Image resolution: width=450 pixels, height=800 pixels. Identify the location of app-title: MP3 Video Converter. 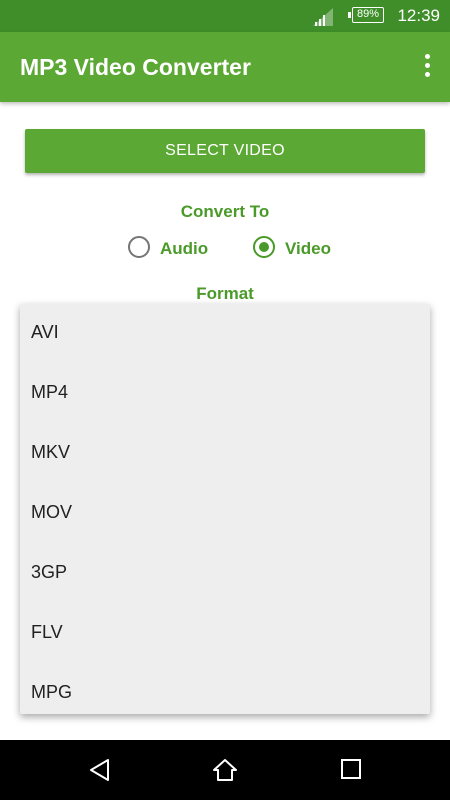
(135, 67).